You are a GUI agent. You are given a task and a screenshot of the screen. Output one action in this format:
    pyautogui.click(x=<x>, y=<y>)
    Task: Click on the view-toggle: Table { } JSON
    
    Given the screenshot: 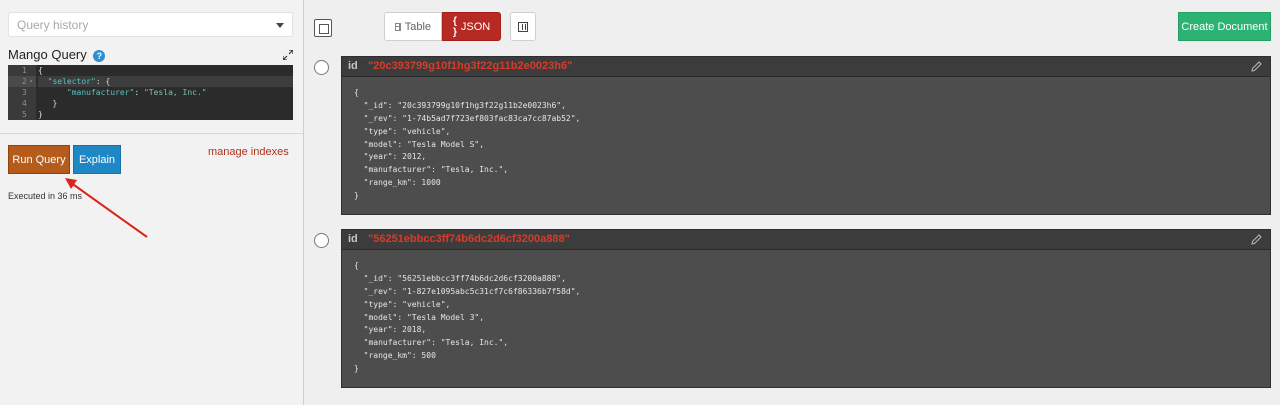 What is the action you would take?
    pyautogui.click(x=442, y=26)
    